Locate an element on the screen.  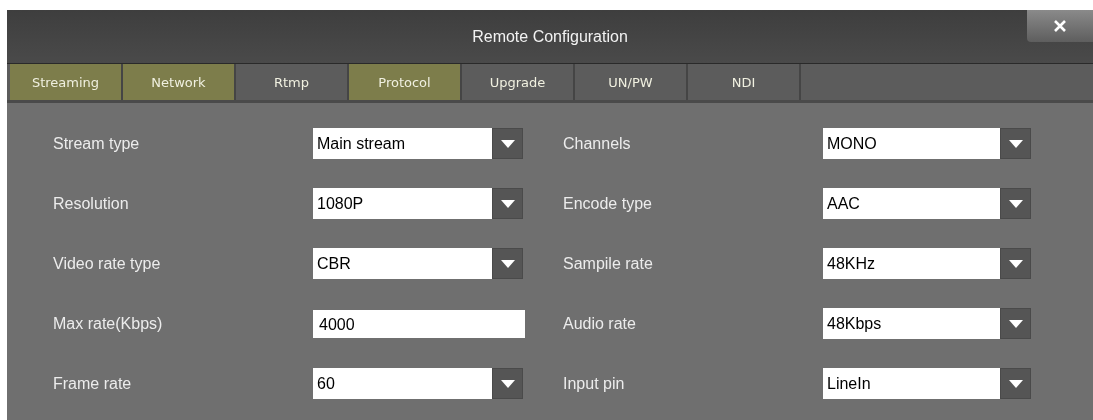
window-title: Remote Configuration is located at coordinates (550, 36).